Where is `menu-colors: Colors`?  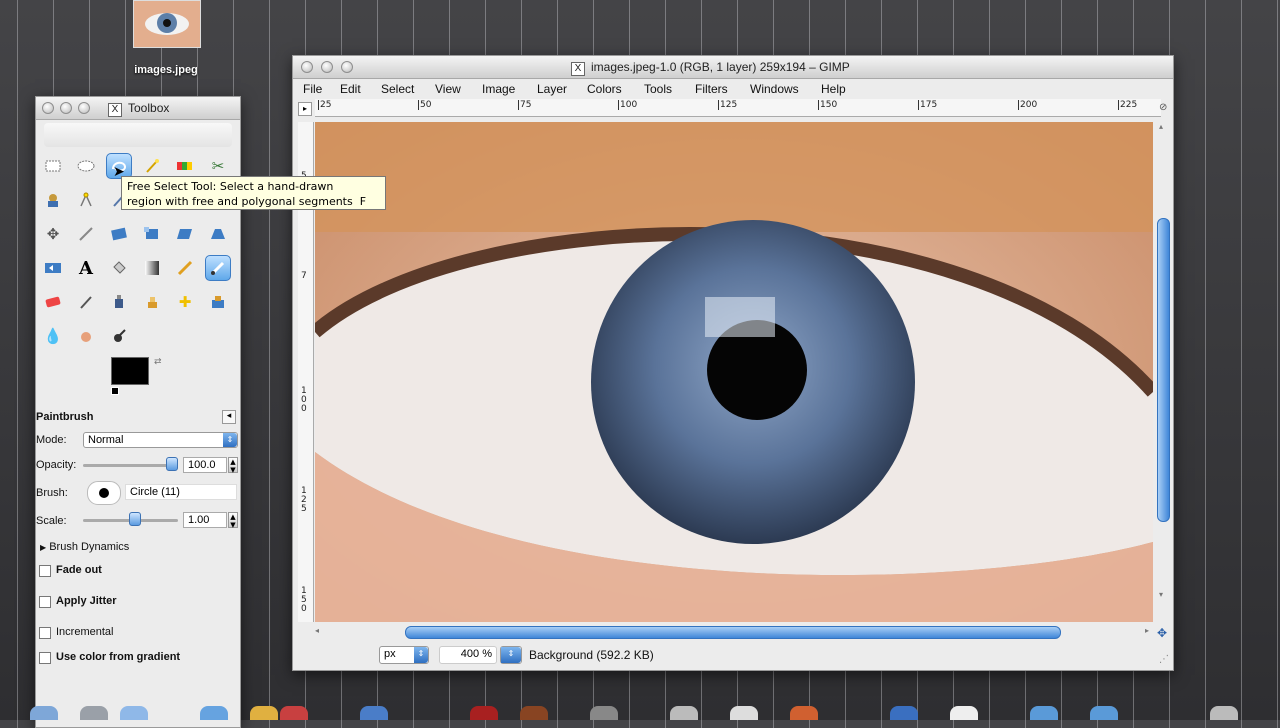
menu-colors: Colors is located at coordinates (604, 89).